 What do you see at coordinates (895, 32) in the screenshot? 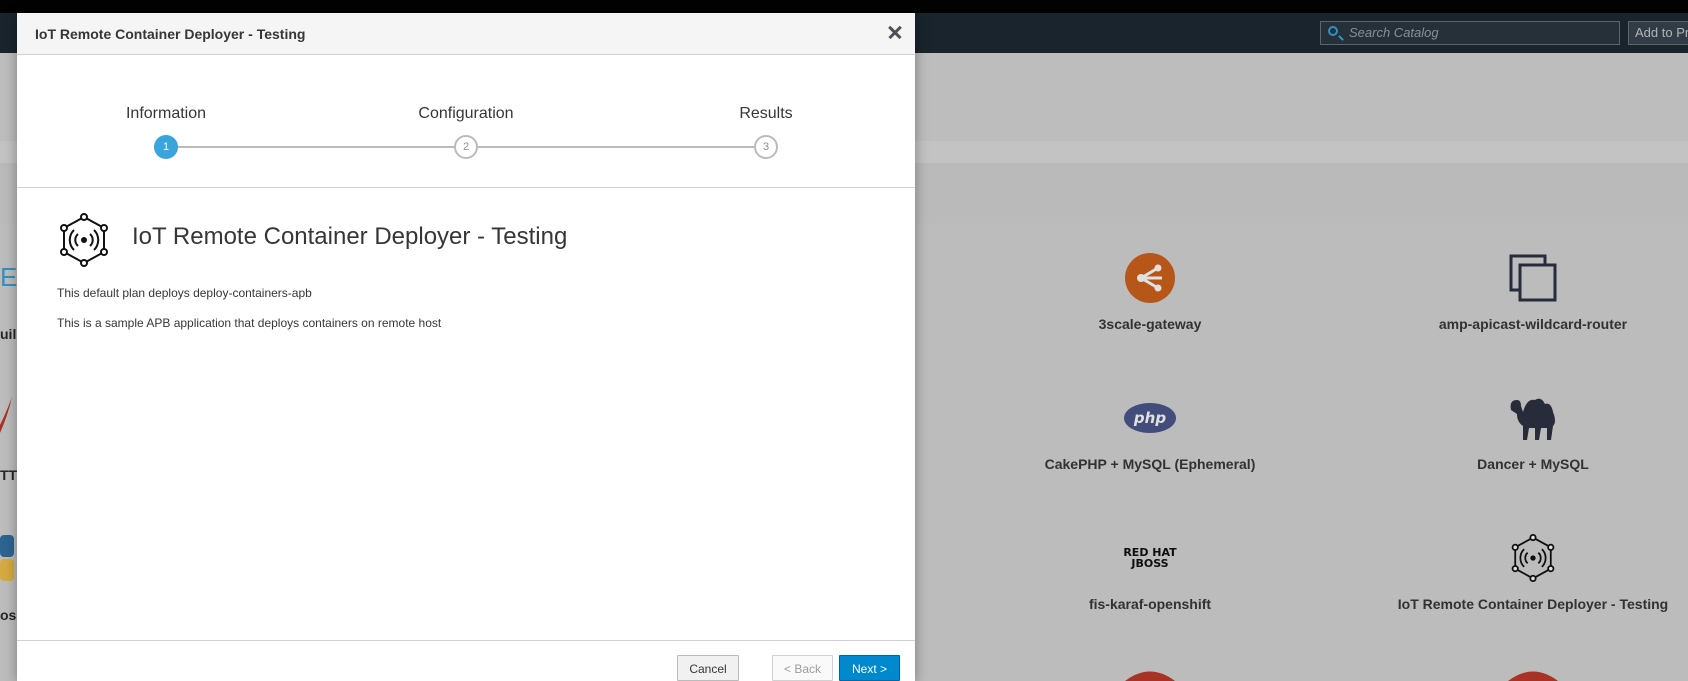
I see `close-icon` at bounding box center [895, 32].